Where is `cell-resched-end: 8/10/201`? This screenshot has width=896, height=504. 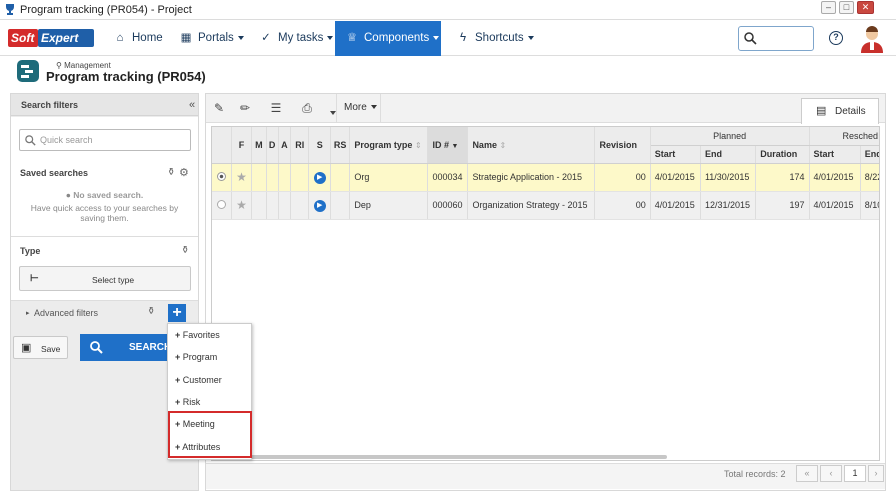 cell-resched-end: 8/10/201 is located at coordinates (869, 205).